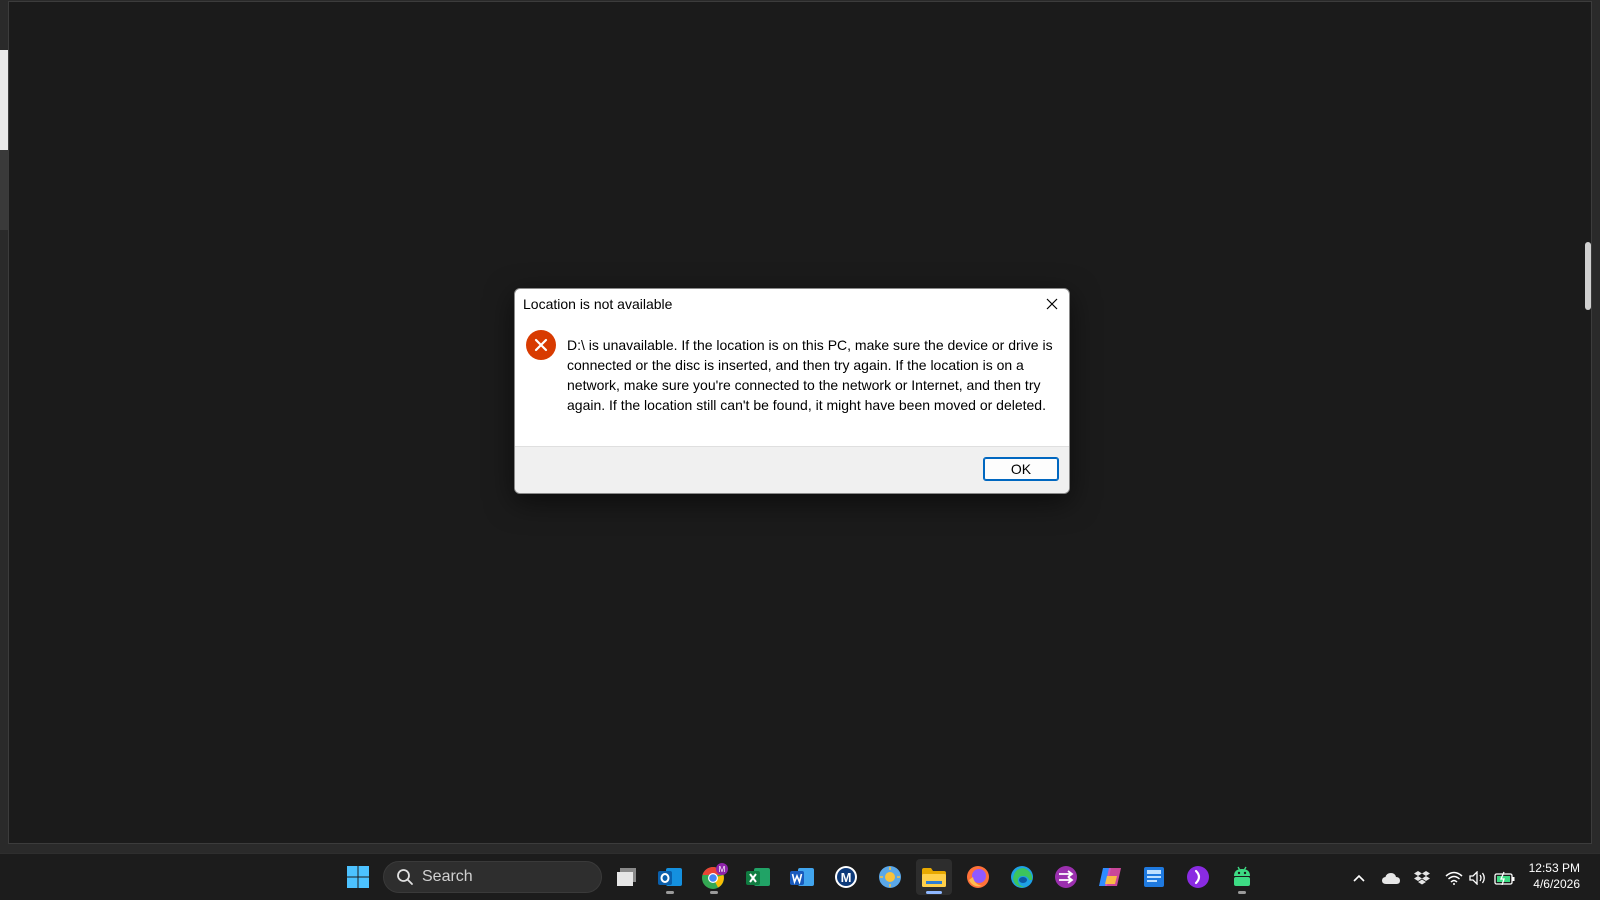 Image resolution: width=1600 pixels, height=900 pixels. I want to click on clock-time: 12:53 PM, so click(1554, 868).